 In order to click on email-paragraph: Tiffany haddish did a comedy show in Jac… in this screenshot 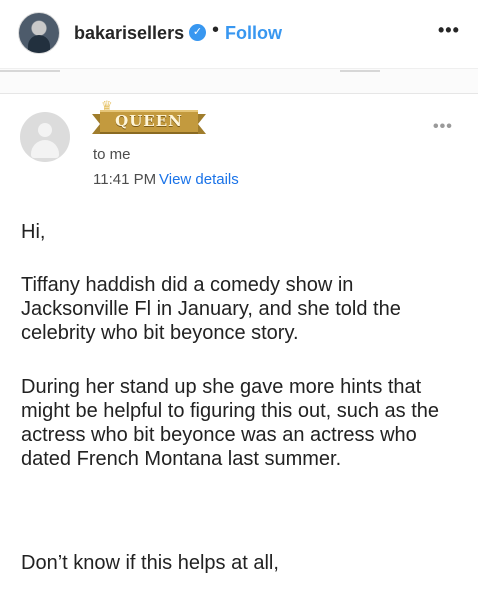, I will do `click(211, 309)`.